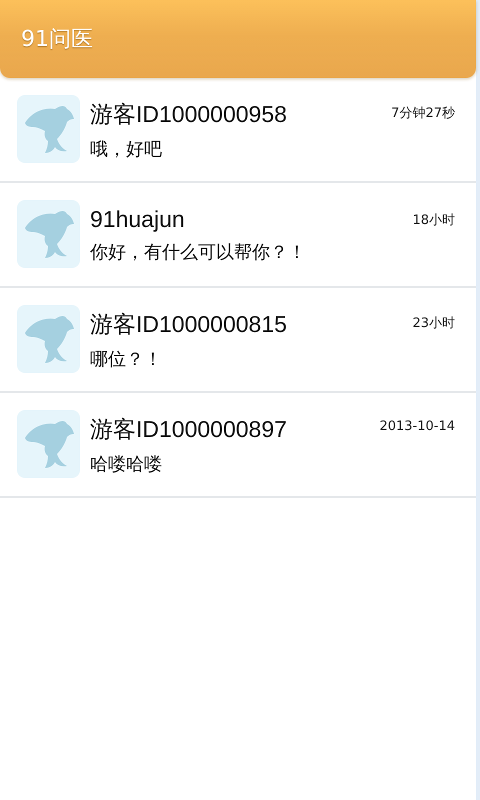  Describe the element at coordinates (126, 464) in the screenshot. I see `message-preview: 哈喽哈喽` at that location.